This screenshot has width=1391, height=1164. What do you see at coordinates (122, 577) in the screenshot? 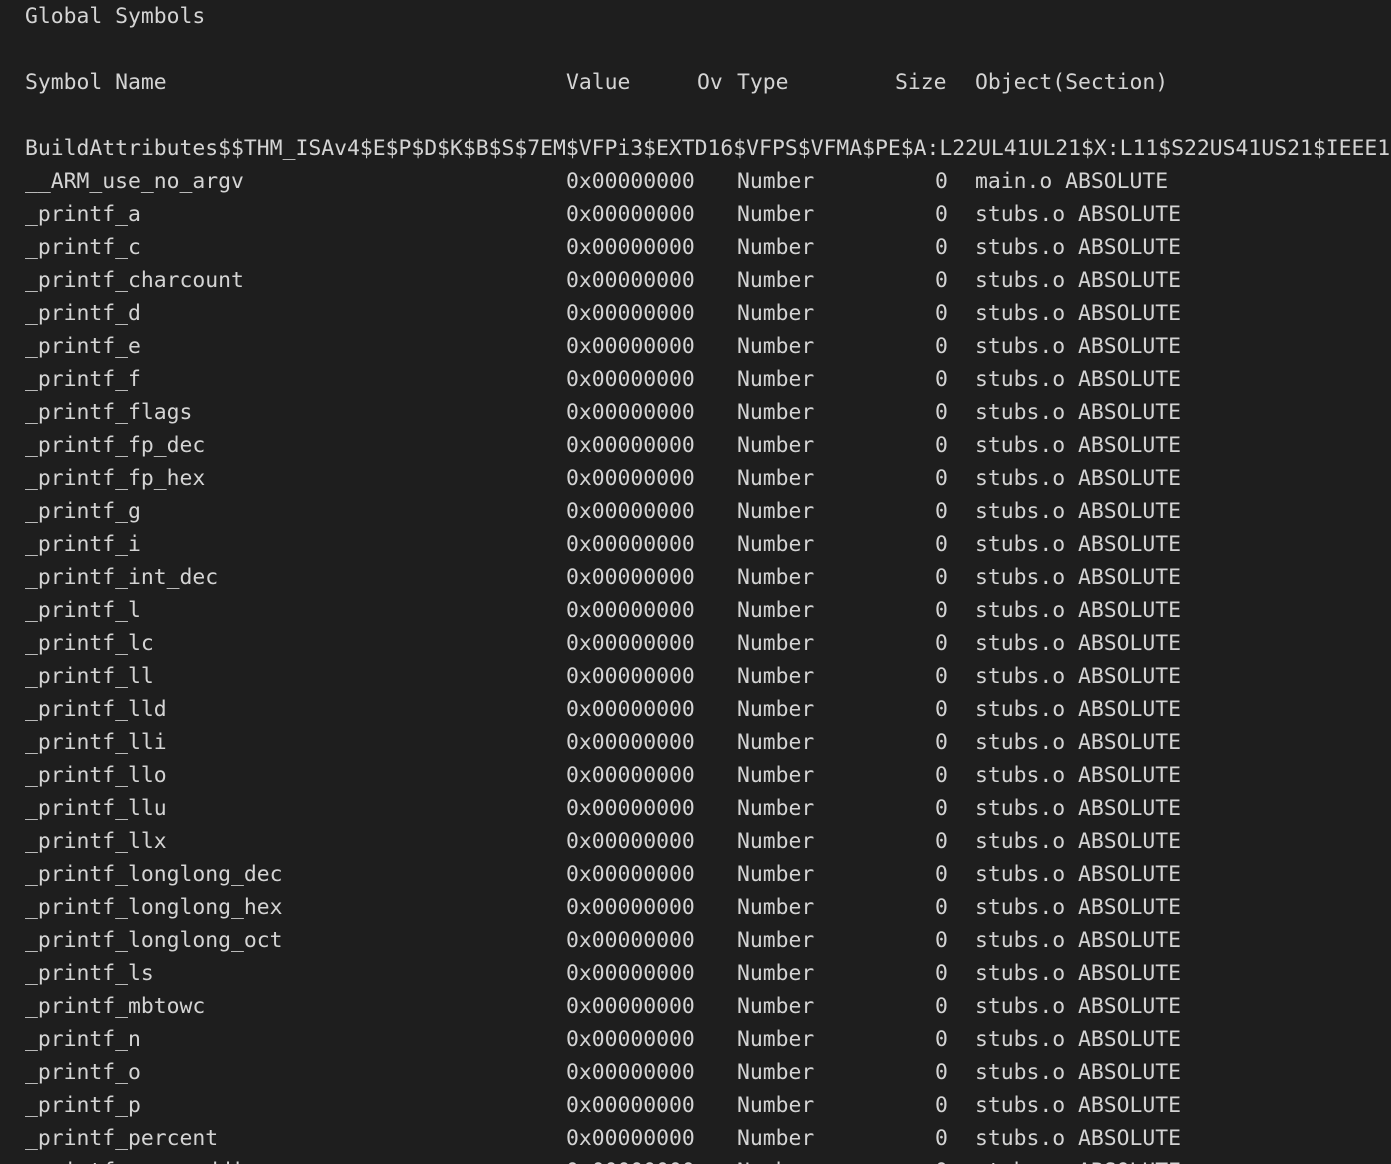
I see `symbol-name: _printf_int_dec` at bounding box center [122, 577].